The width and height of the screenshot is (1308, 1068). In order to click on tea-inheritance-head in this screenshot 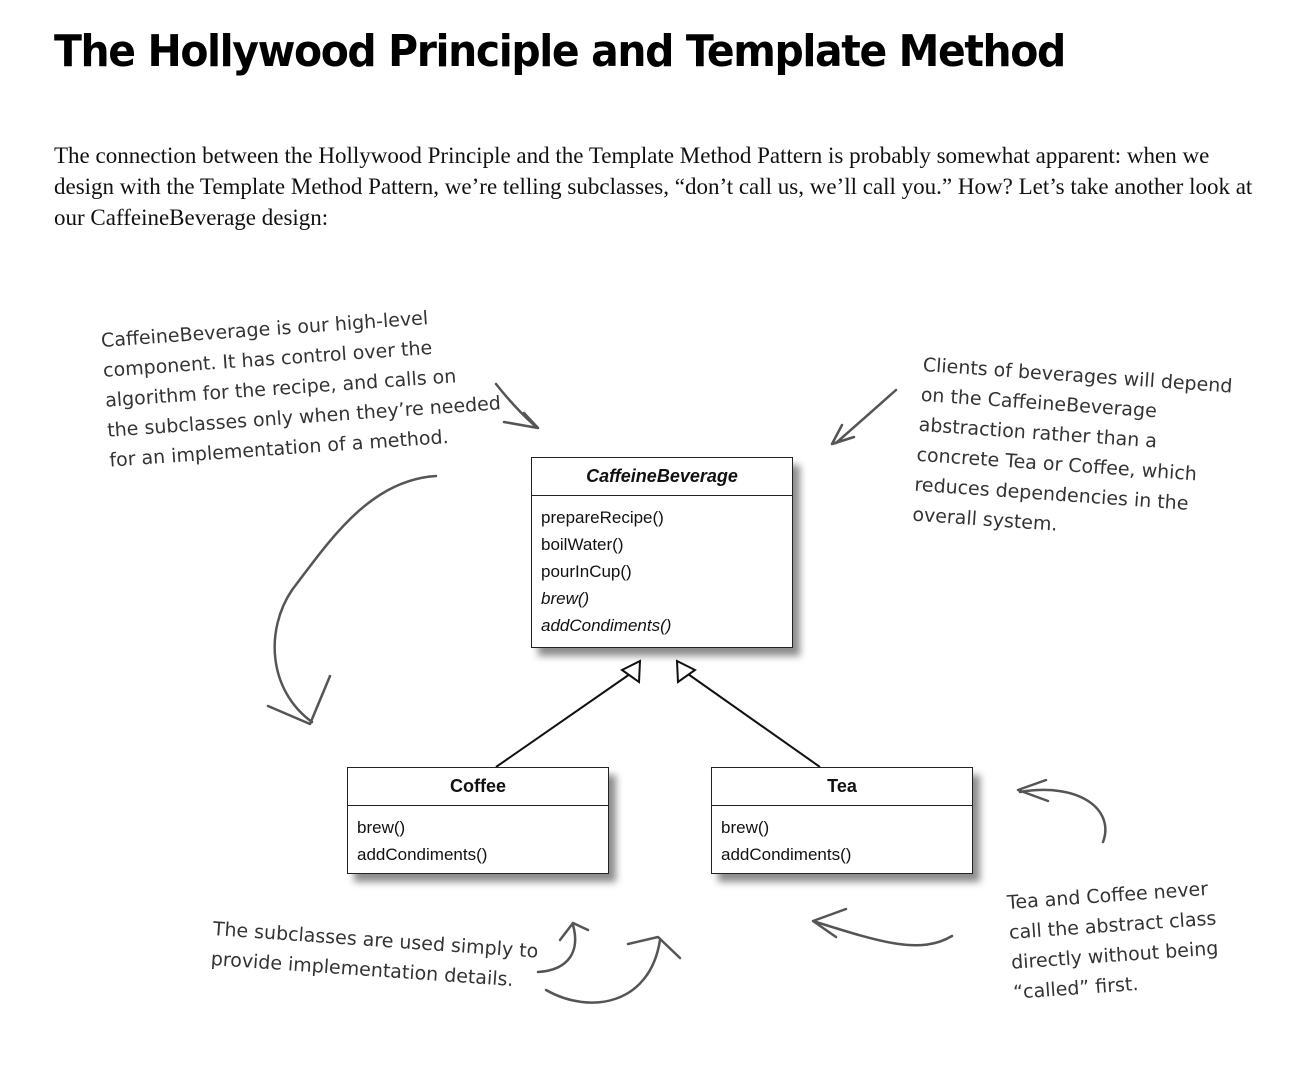, I will do `click(686, 671)`.